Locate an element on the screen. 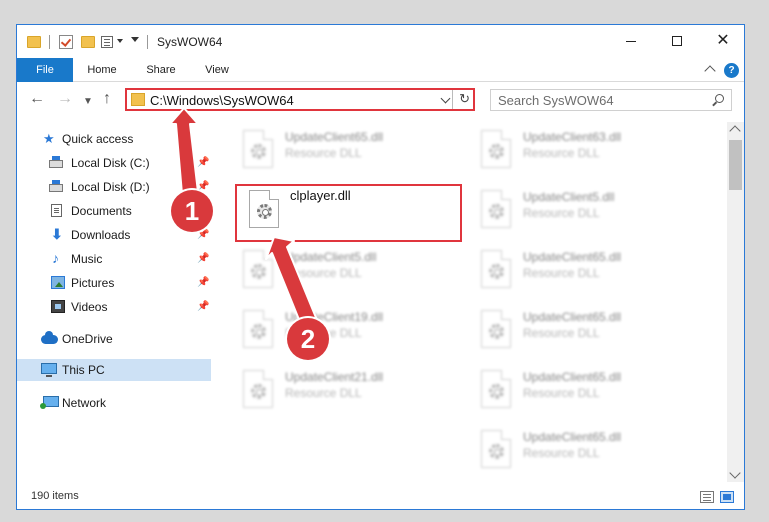  forward-arrow-icon: → is located at coordinates (65, 99).